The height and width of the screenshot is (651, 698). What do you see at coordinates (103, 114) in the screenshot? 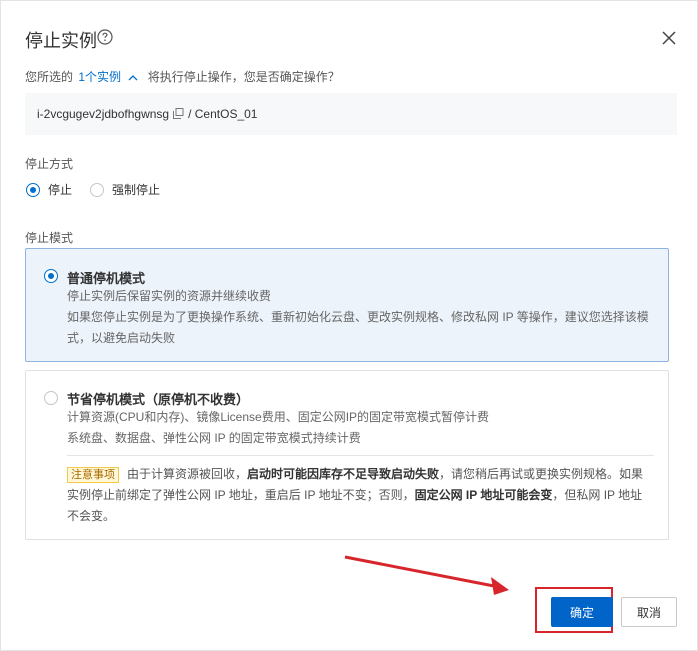
I see `instance-id: i-2vcgugev2jdbofhgwnsg` at bounding box center [103, 114].